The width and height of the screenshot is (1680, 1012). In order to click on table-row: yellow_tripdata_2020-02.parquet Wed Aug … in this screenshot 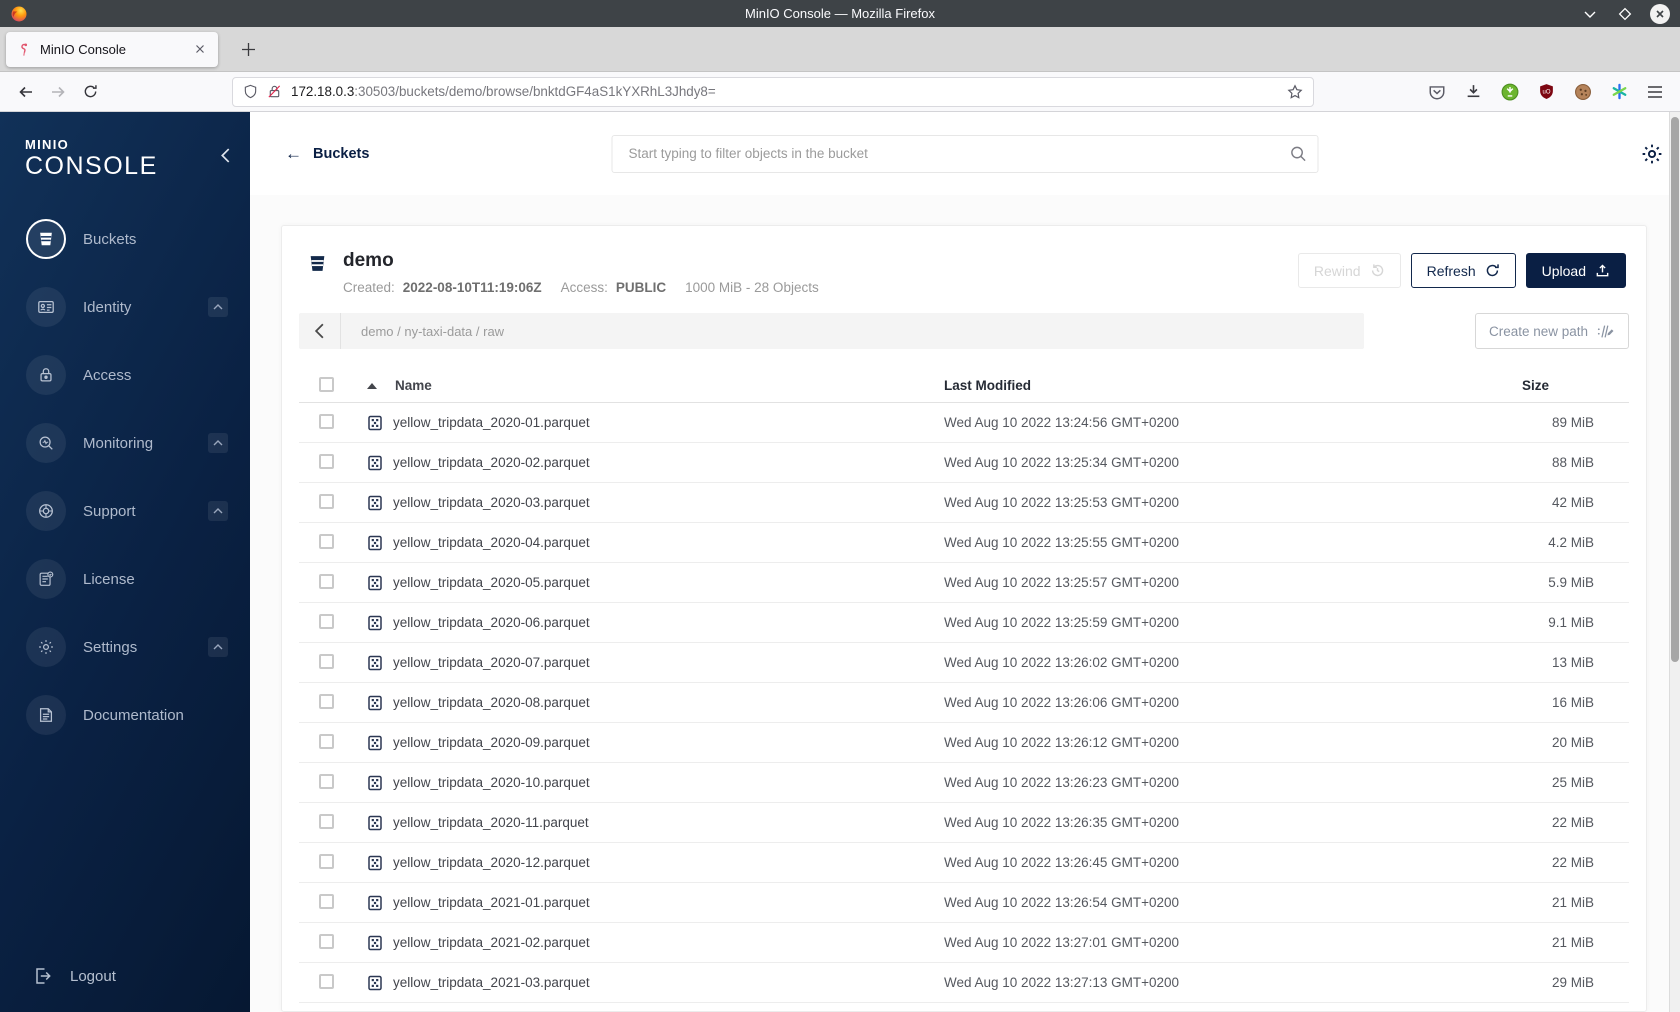, I will do `click(964, 463)`.